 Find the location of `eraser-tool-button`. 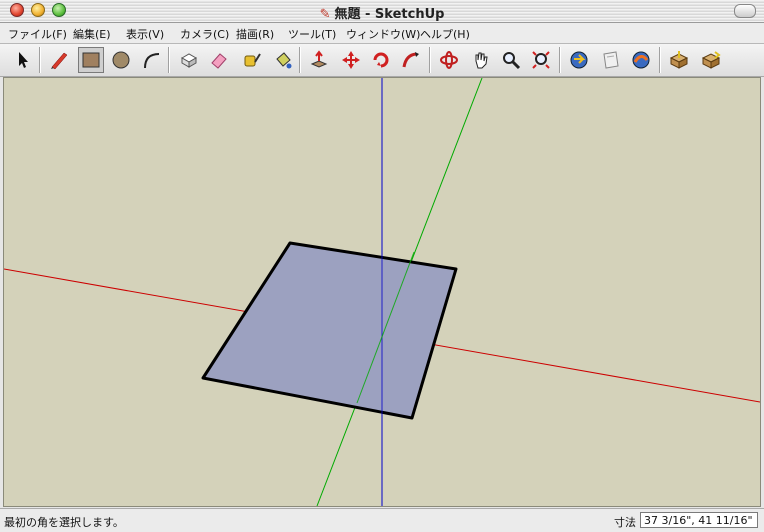

eraser-tool-button is located at coordinates (219, 60).